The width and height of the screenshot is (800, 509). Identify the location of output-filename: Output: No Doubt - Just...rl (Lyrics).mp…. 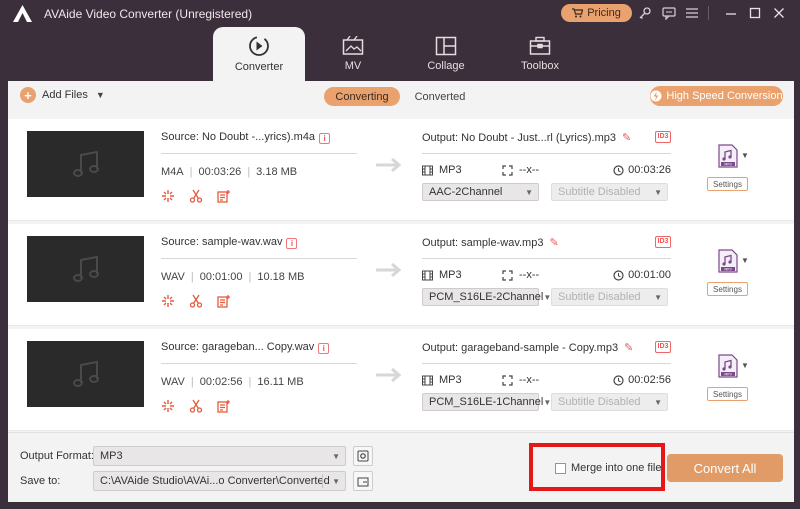
(526, 137).